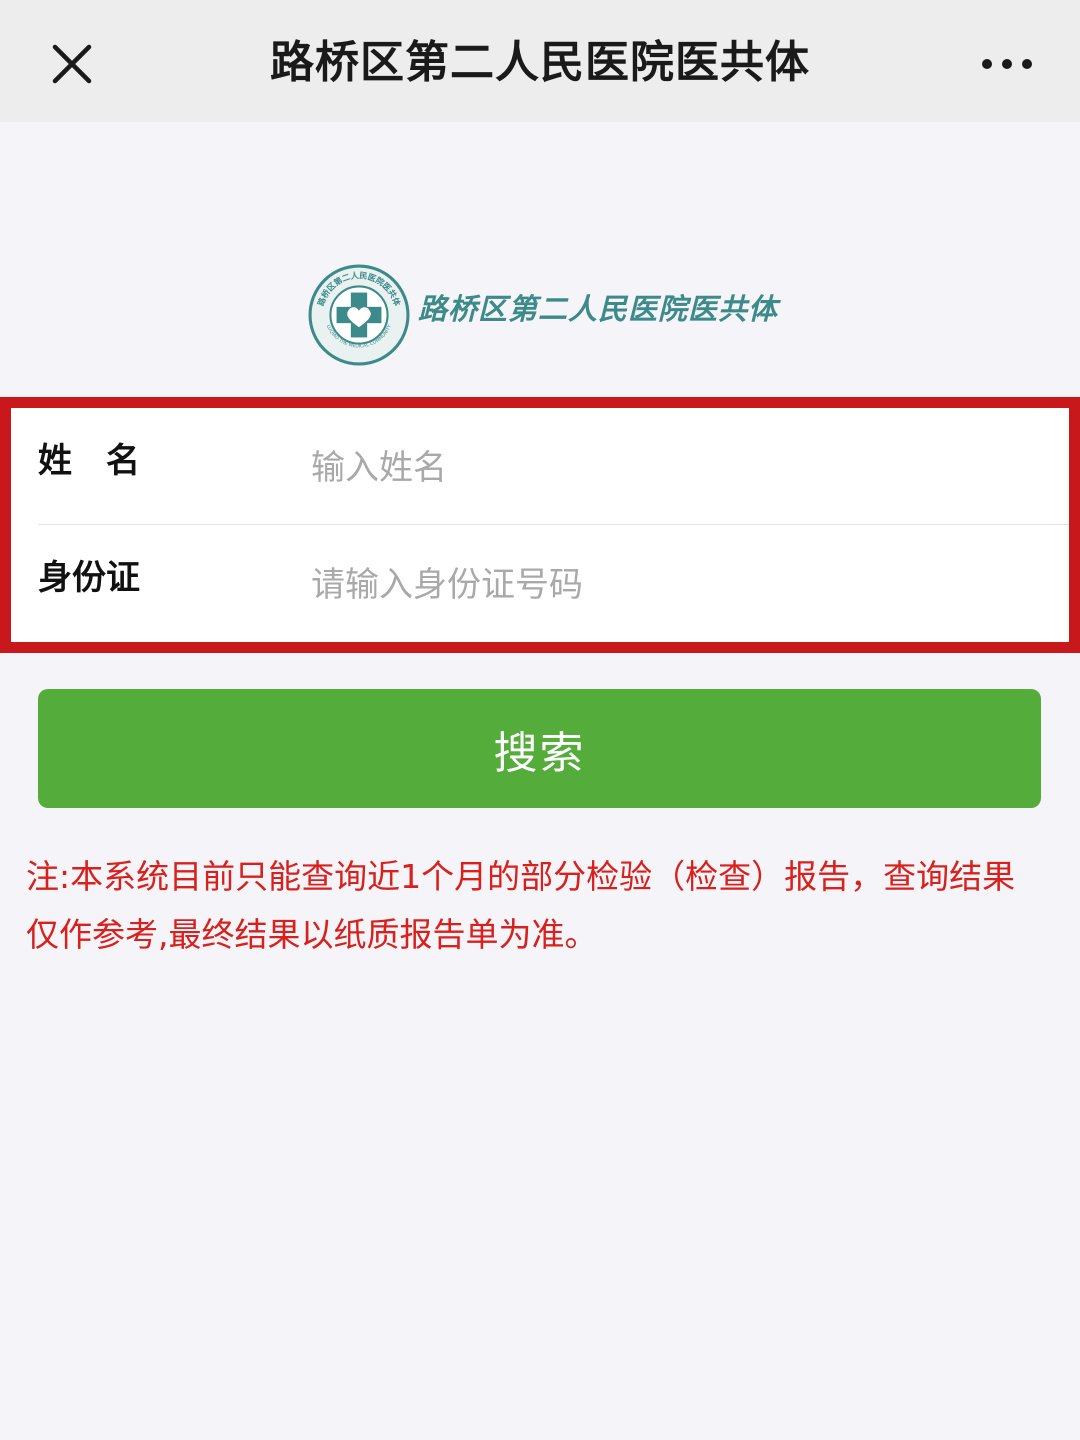  What do you see at coordinates (89, 578) in the screenshot?
I see `id-card-label: 身份证` at bounding box center [89, 578].